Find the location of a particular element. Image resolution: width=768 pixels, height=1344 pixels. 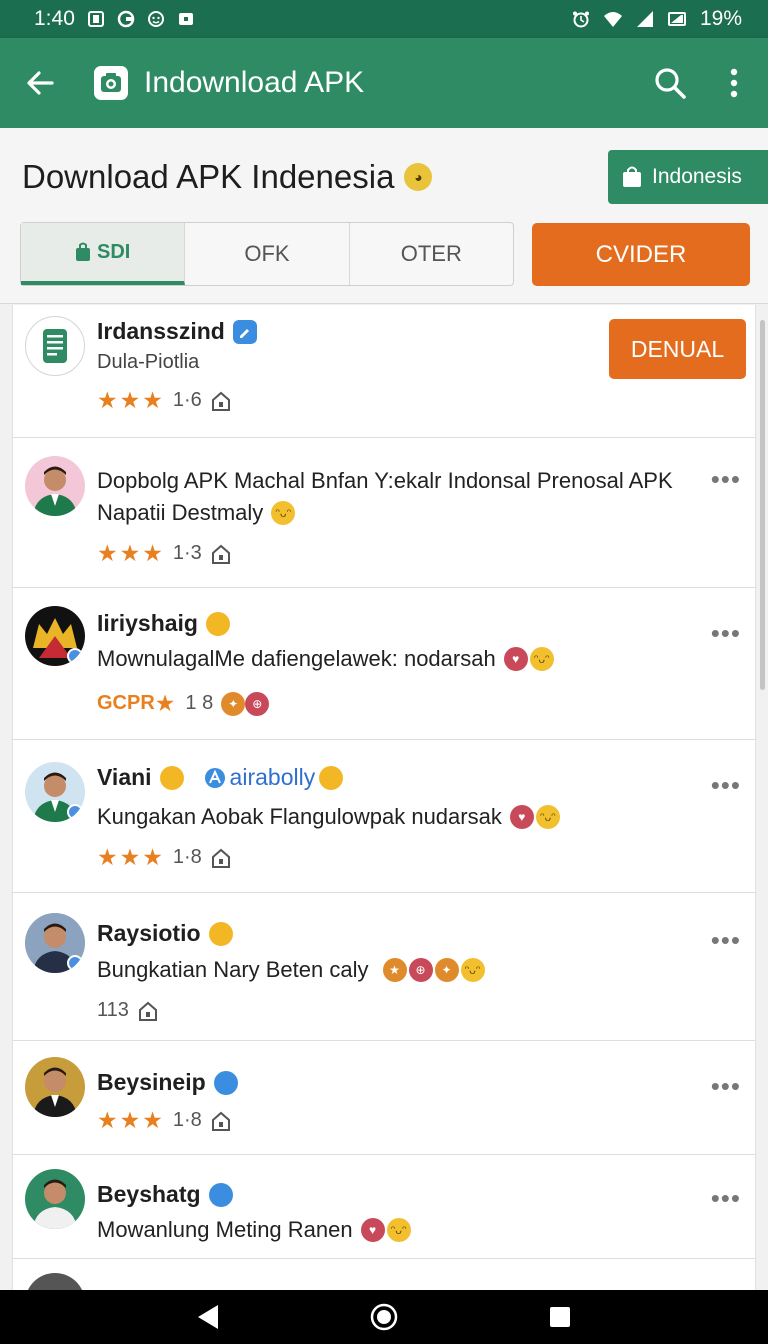

user-name: Beyshatg is located at coordinates (165, 1194).